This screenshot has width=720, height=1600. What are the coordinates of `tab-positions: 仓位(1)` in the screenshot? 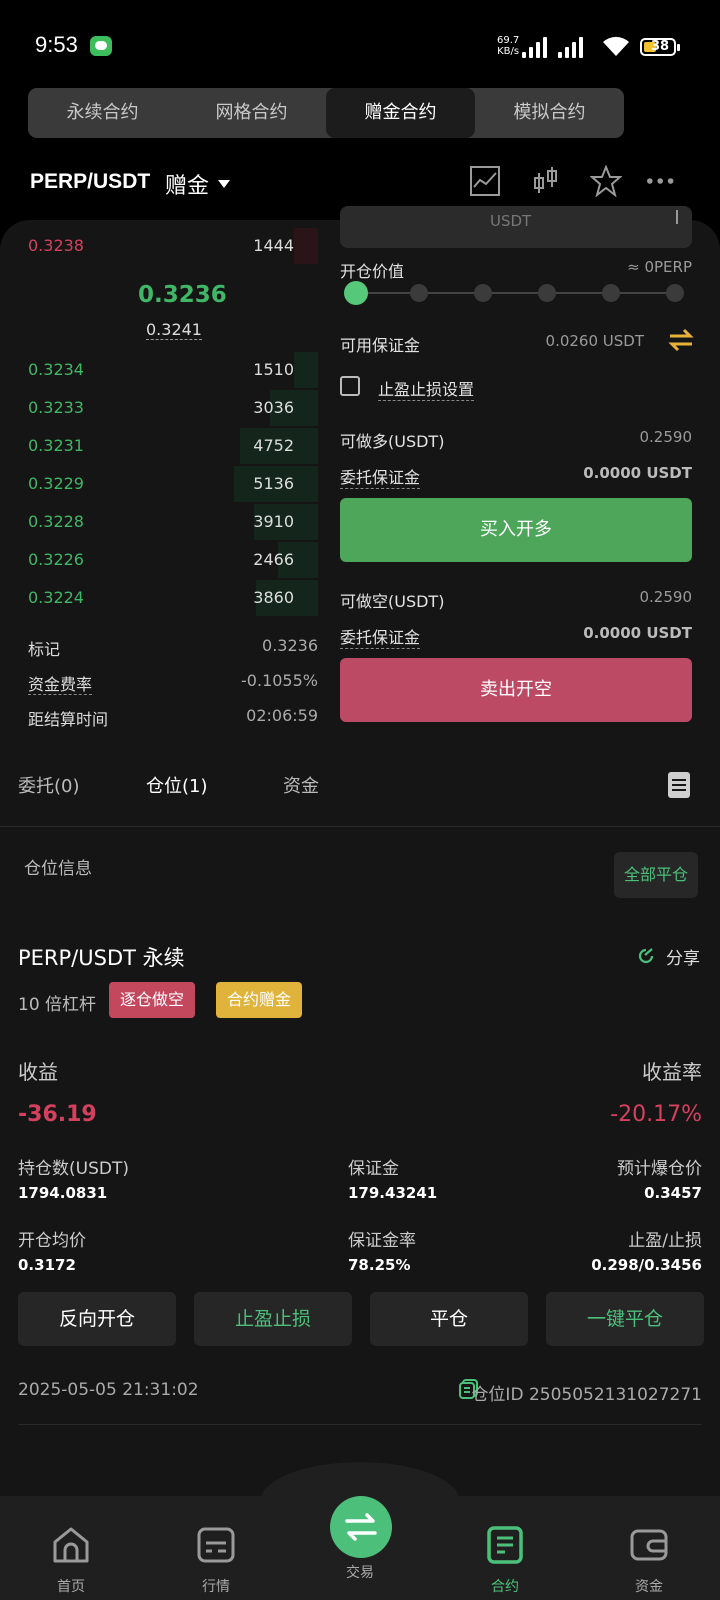 It's located at (177, 785).